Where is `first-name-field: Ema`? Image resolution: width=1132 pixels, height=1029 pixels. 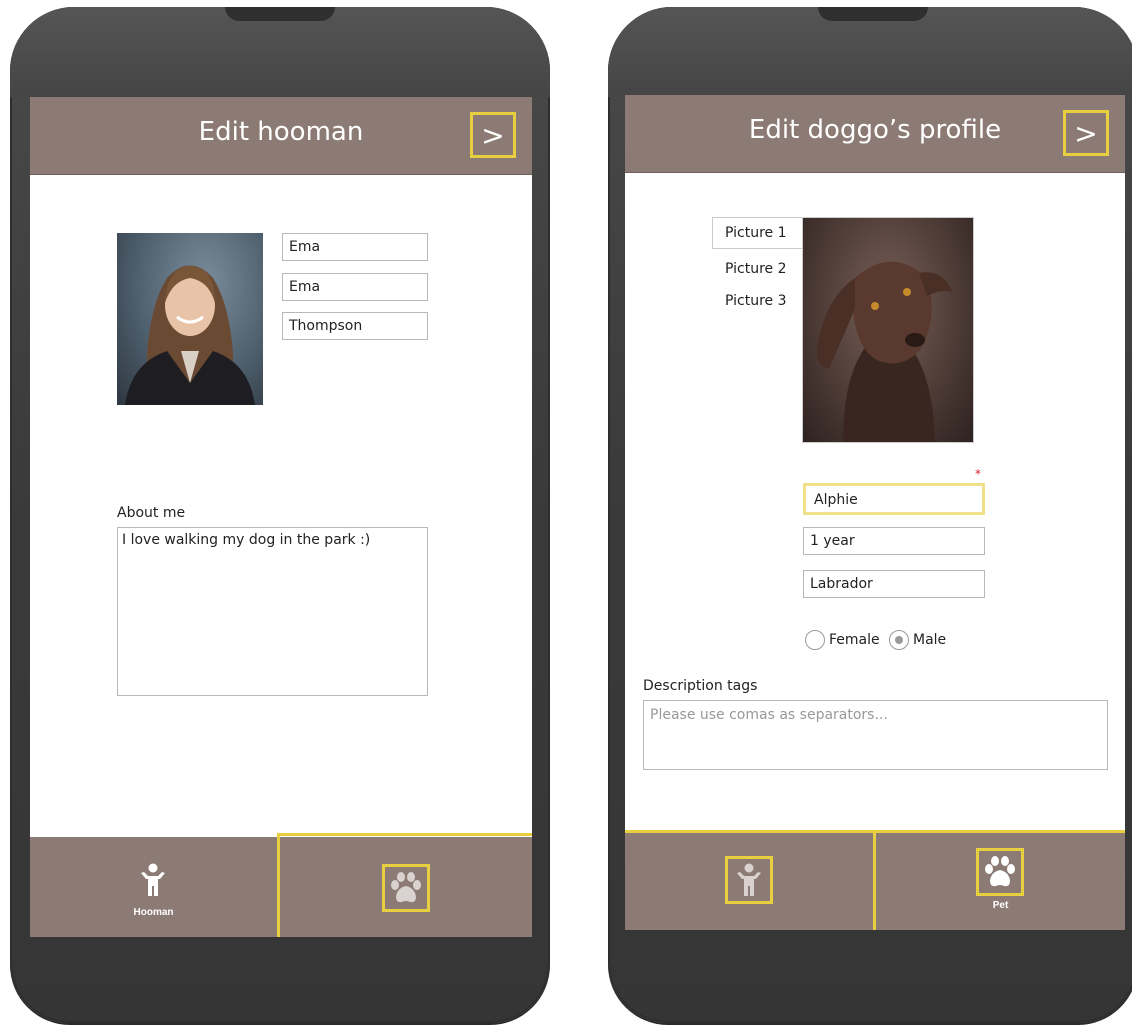
first-name-field: Ema is located at coordinates (355, 247).